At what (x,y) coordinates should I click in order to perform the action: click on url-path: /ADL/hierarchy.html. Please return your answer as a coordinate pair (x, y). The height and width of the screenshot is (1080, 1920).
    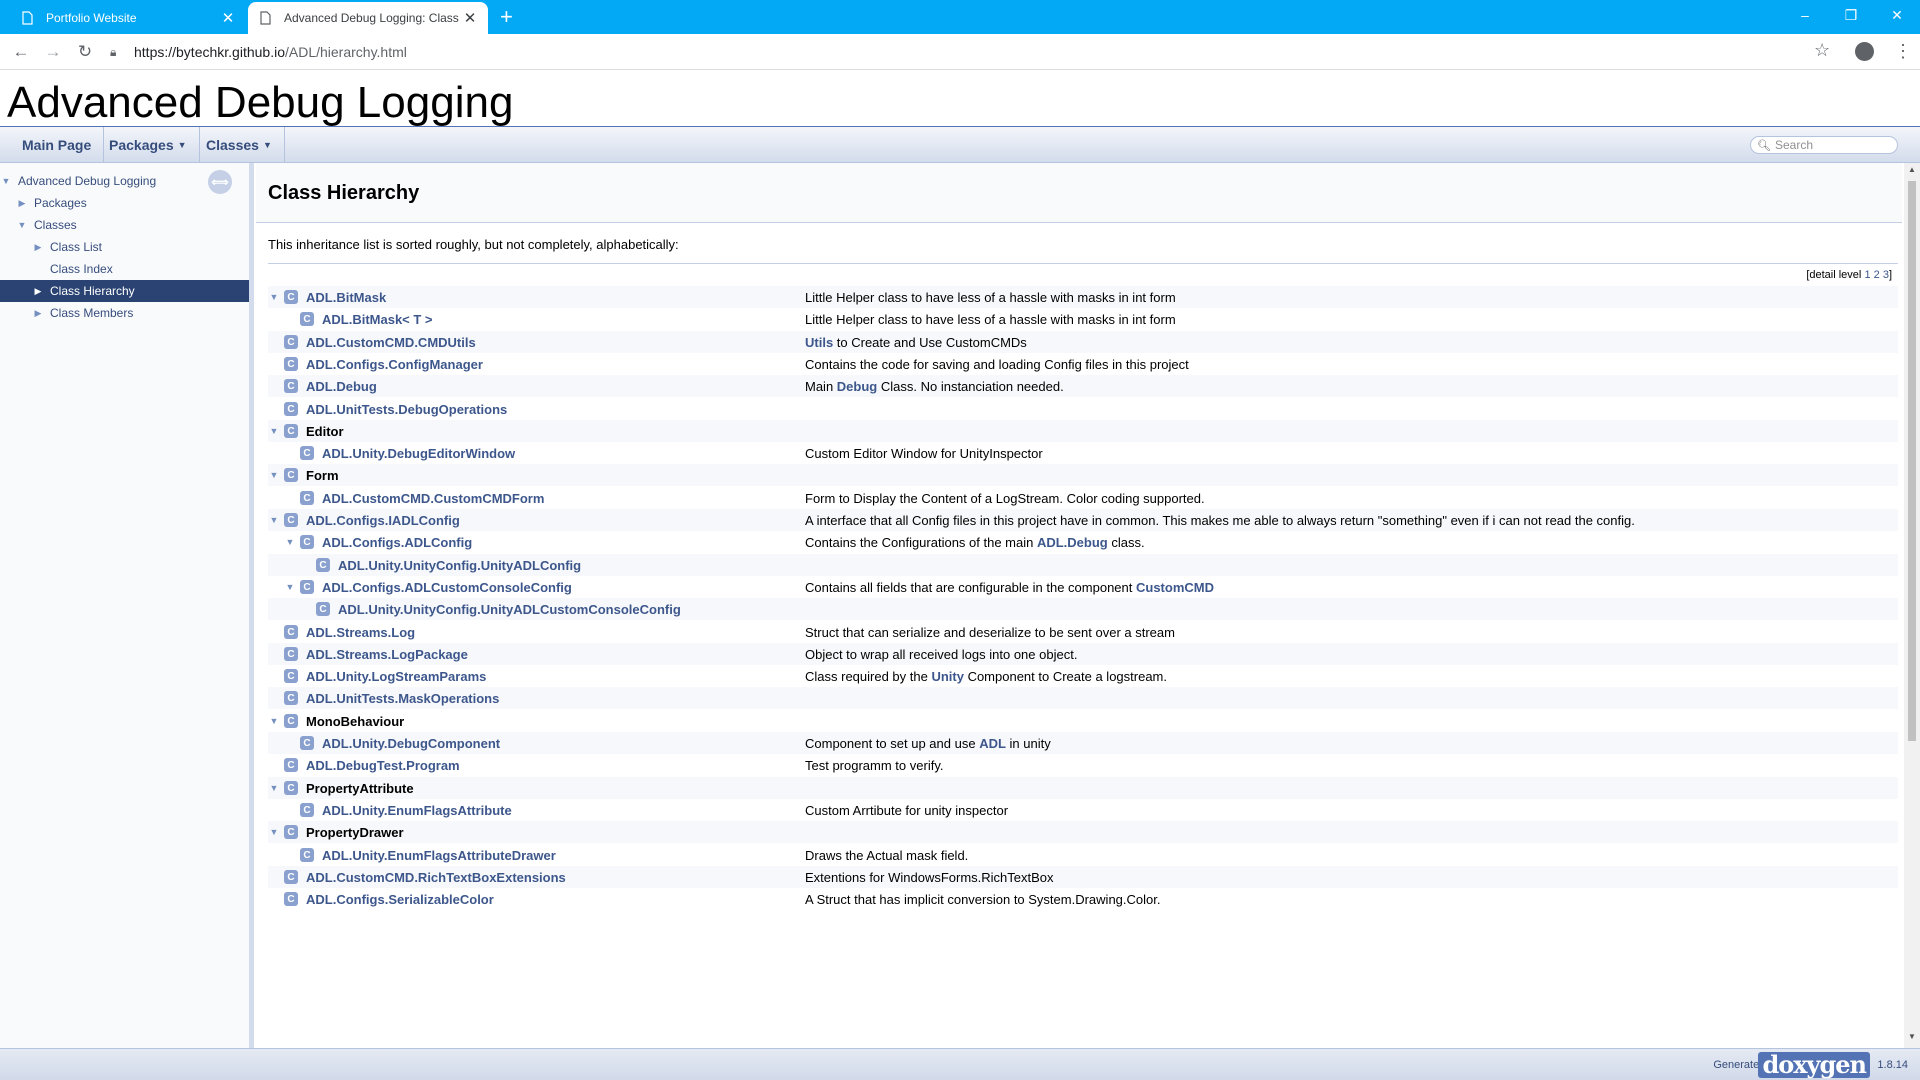
    Looking at the image, I should click on (345, 52).